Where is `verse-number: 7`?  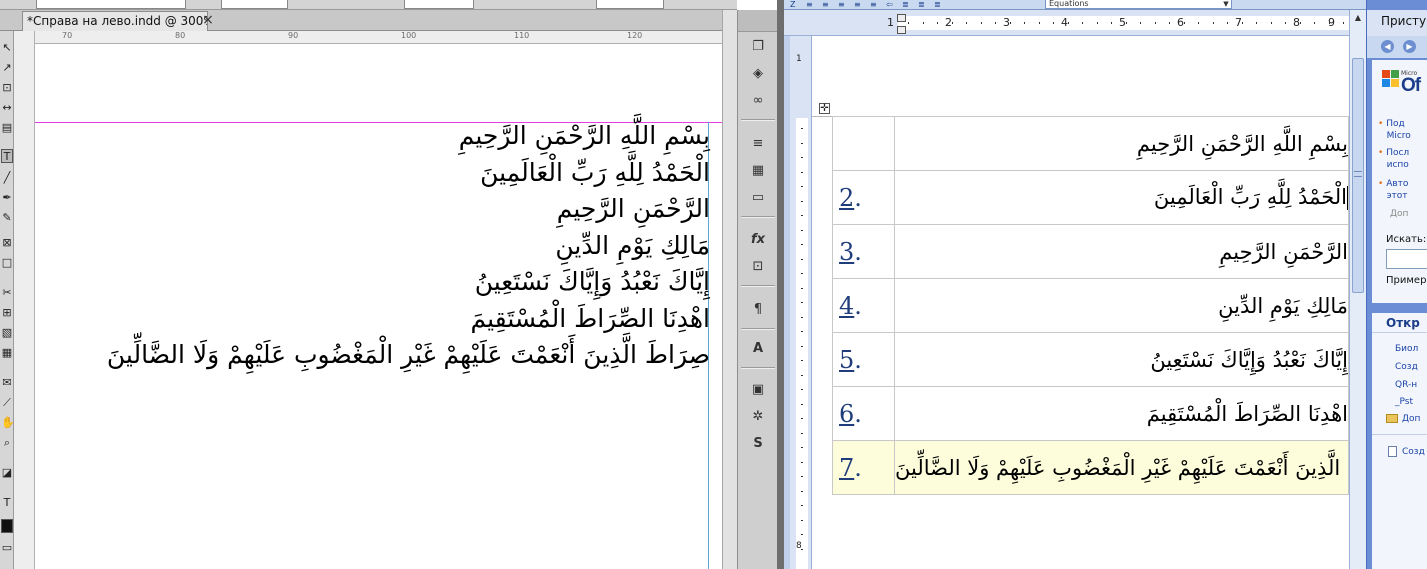 verse-number: 7 is located at coordinates (847, 467).